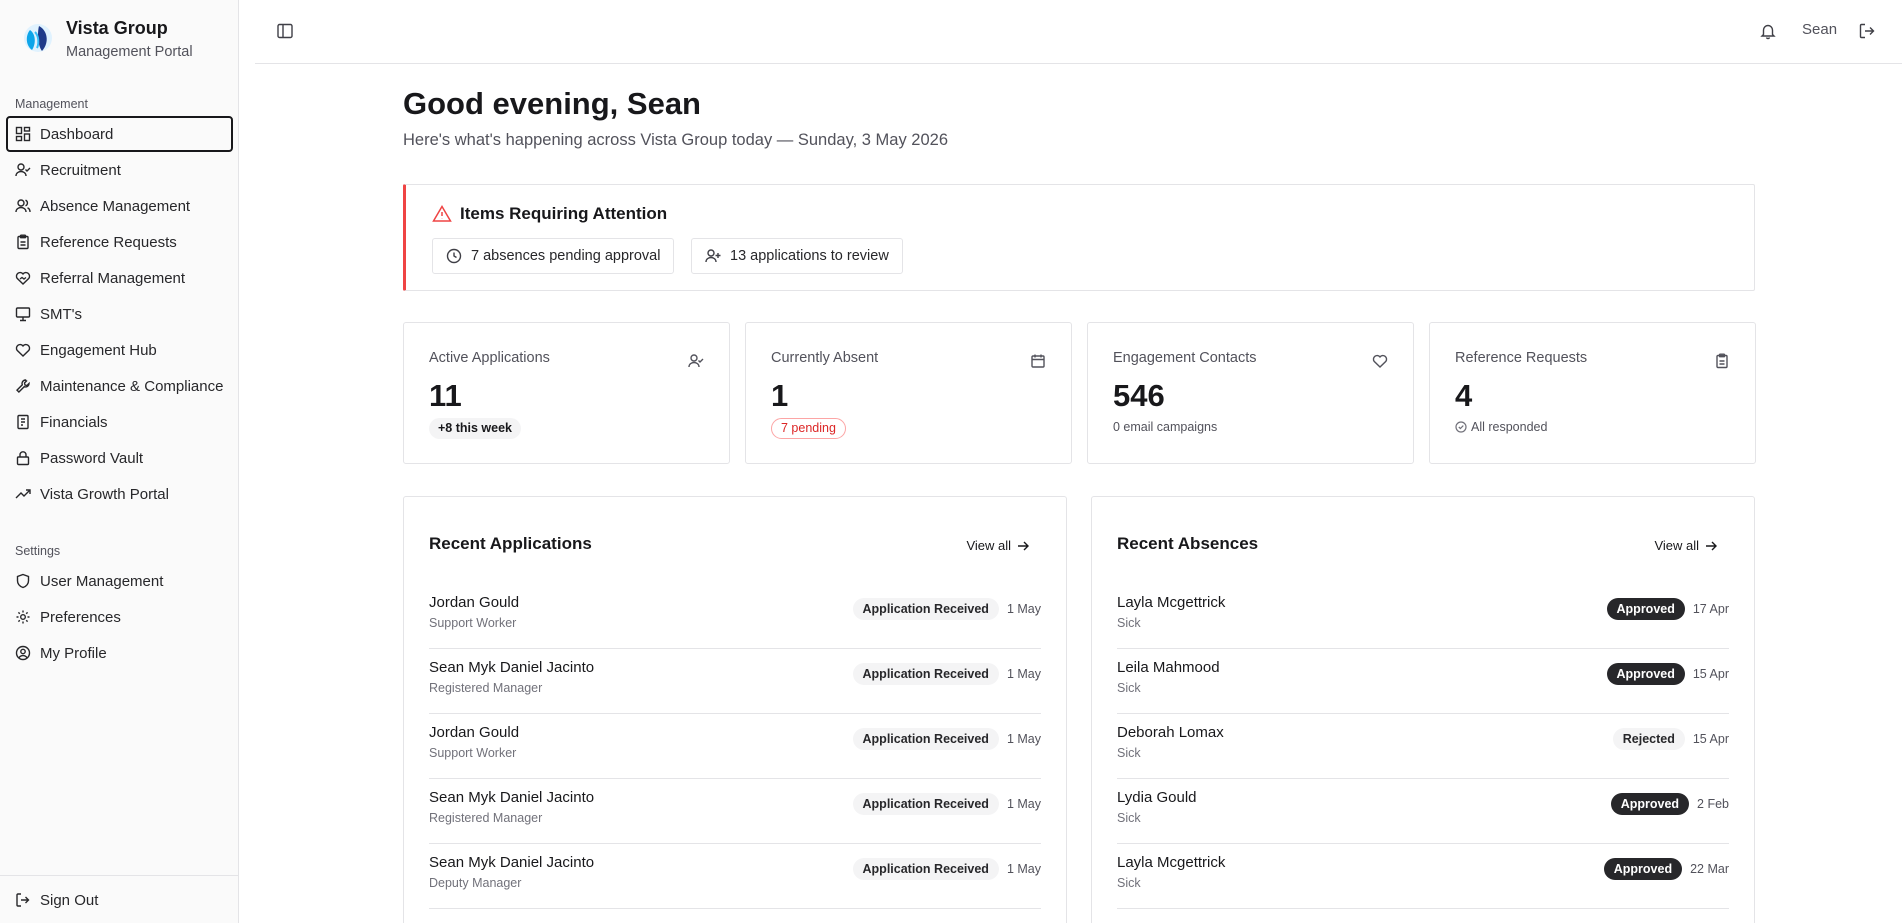 The width and height of the screenshot is (1902, 923). I want to click on row-meta: Approved 17 Apr, so click(1667, 609).